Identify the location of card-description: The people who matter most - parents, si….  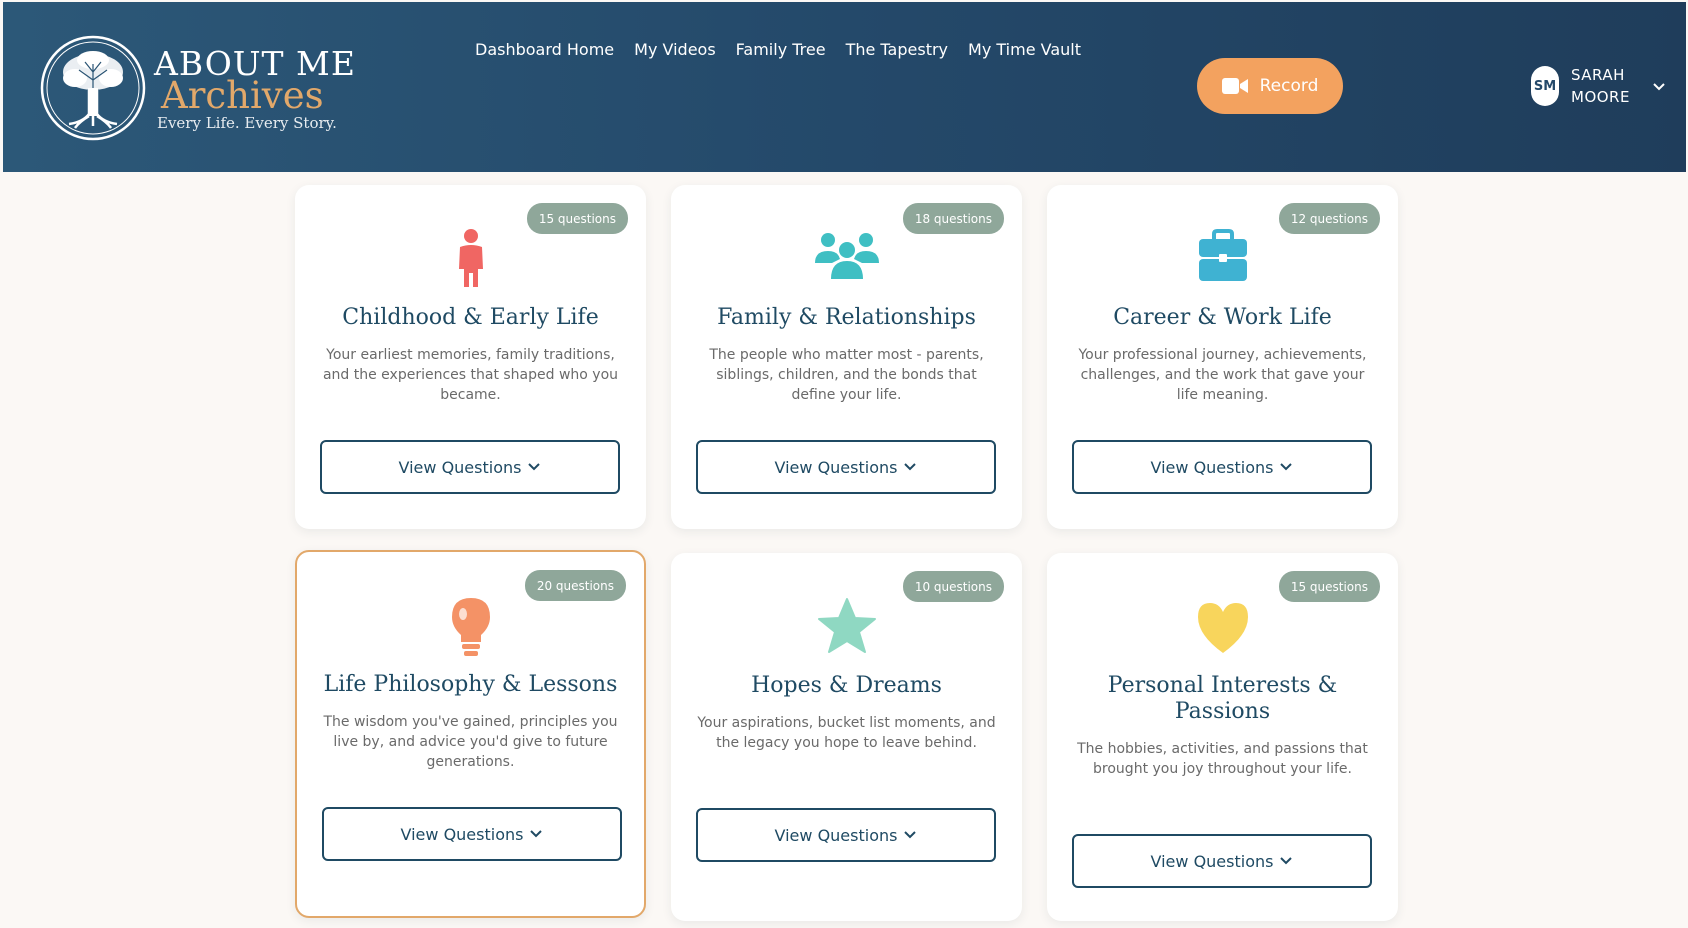
(846, 375).